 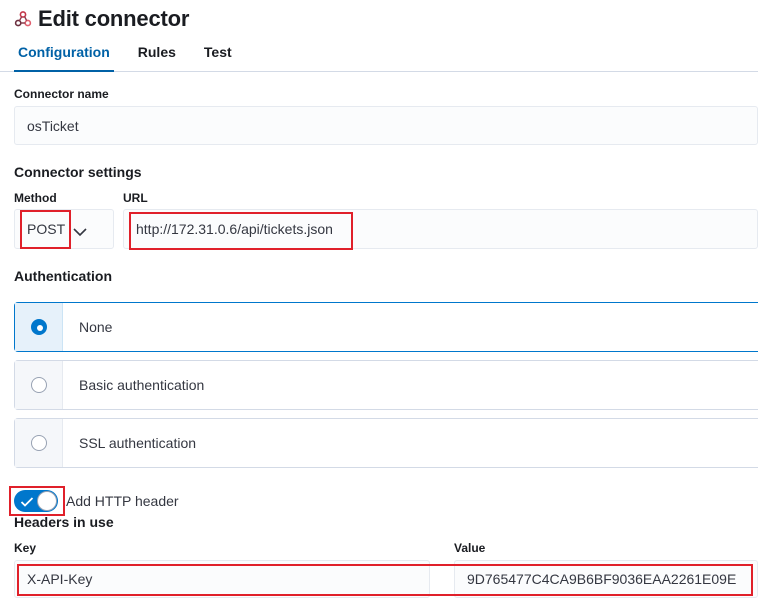 What do you see at coordinates (60, 579) in the screenshot?
I see `header-key-value: X-API-Key` at bounding box center [60, 579].